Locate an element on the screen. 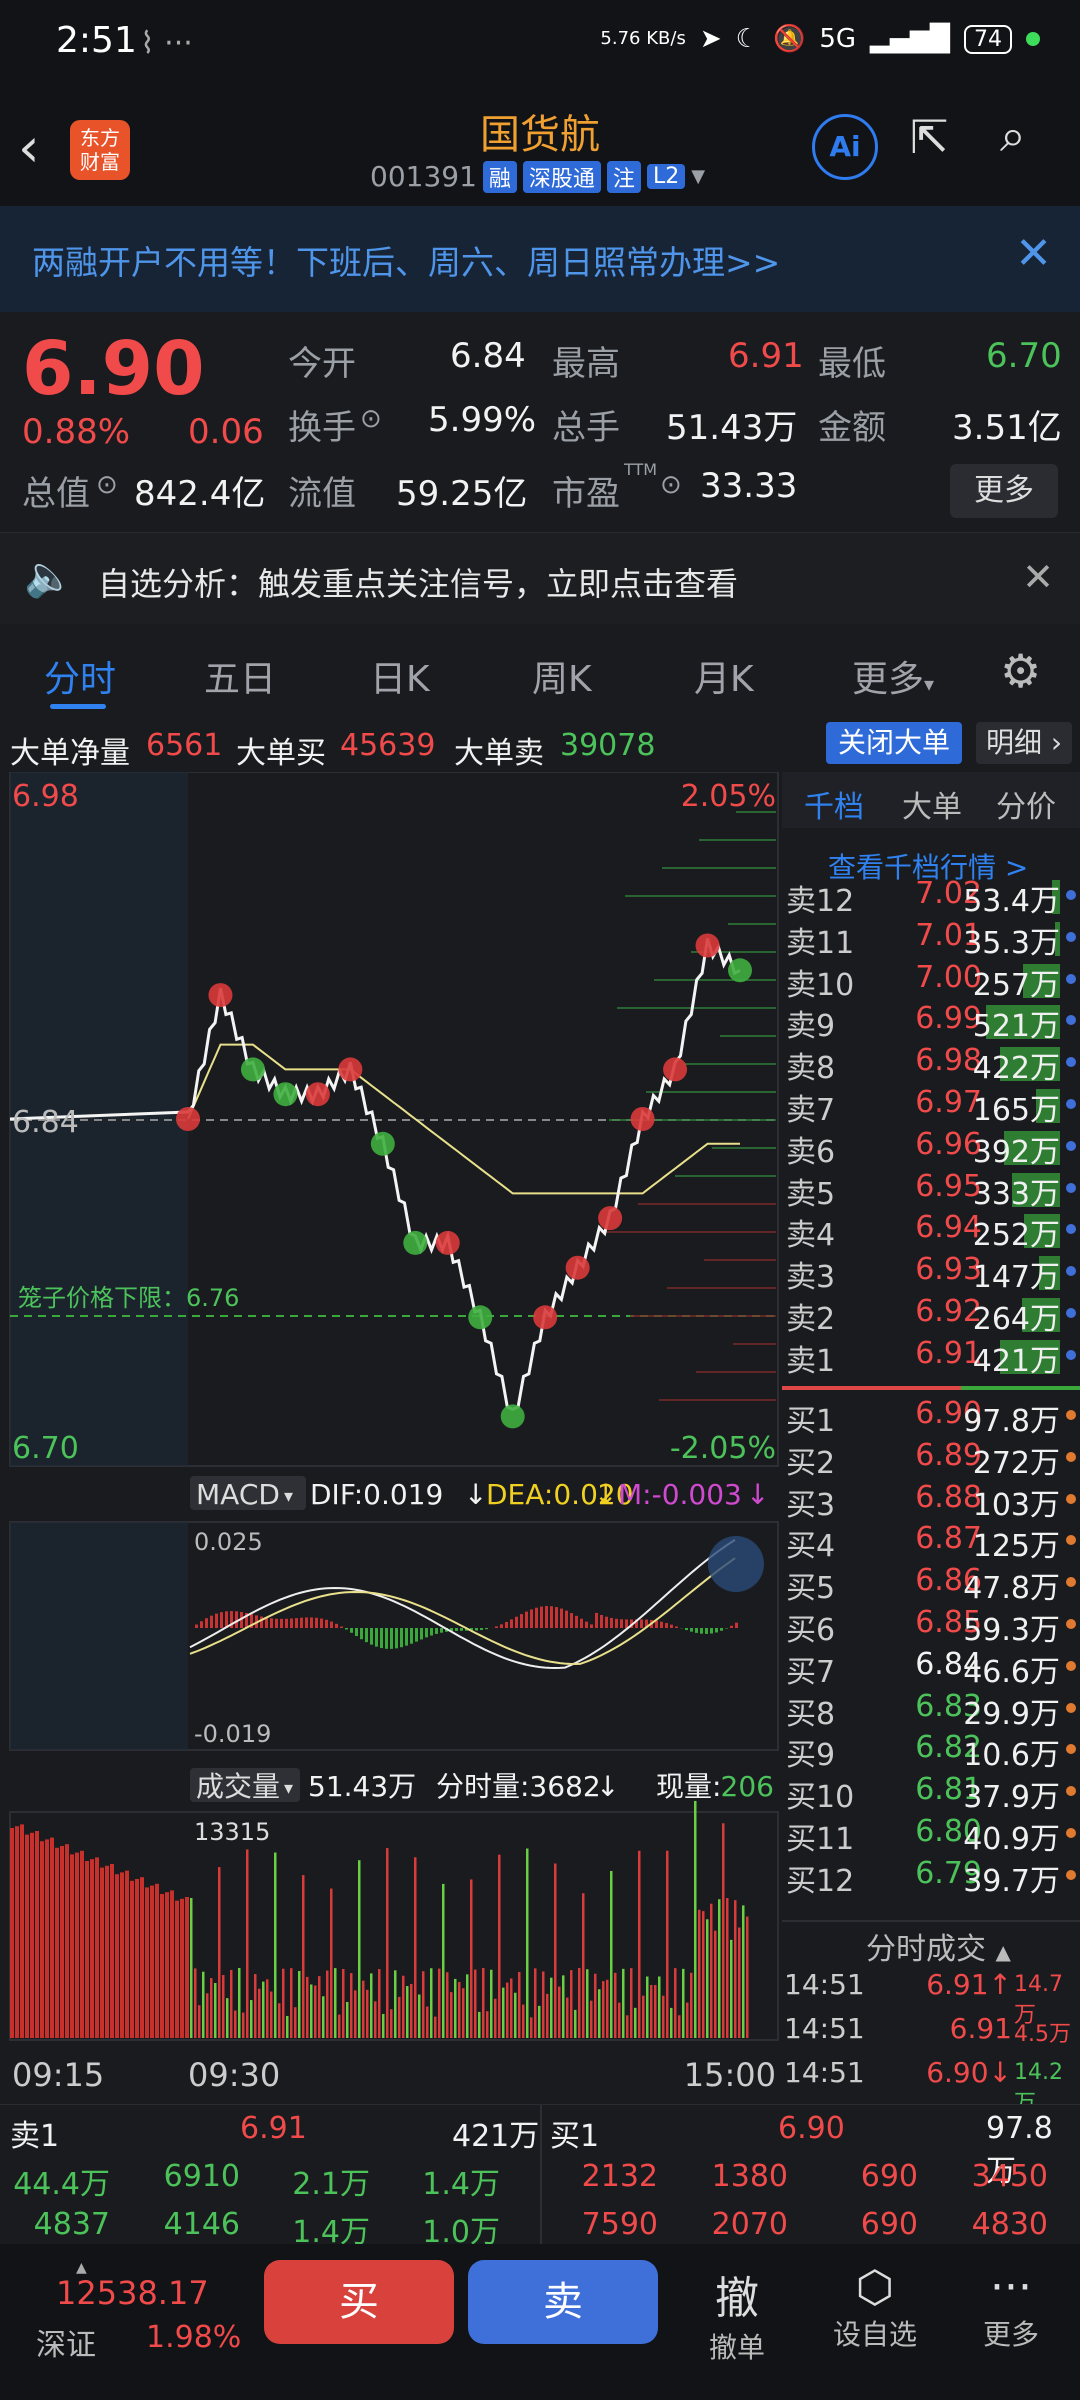 The height and width of the screenshot is (2400, 1080). ask-row: 卖9 6.99 521万 is located at coordinates (931, 1023).